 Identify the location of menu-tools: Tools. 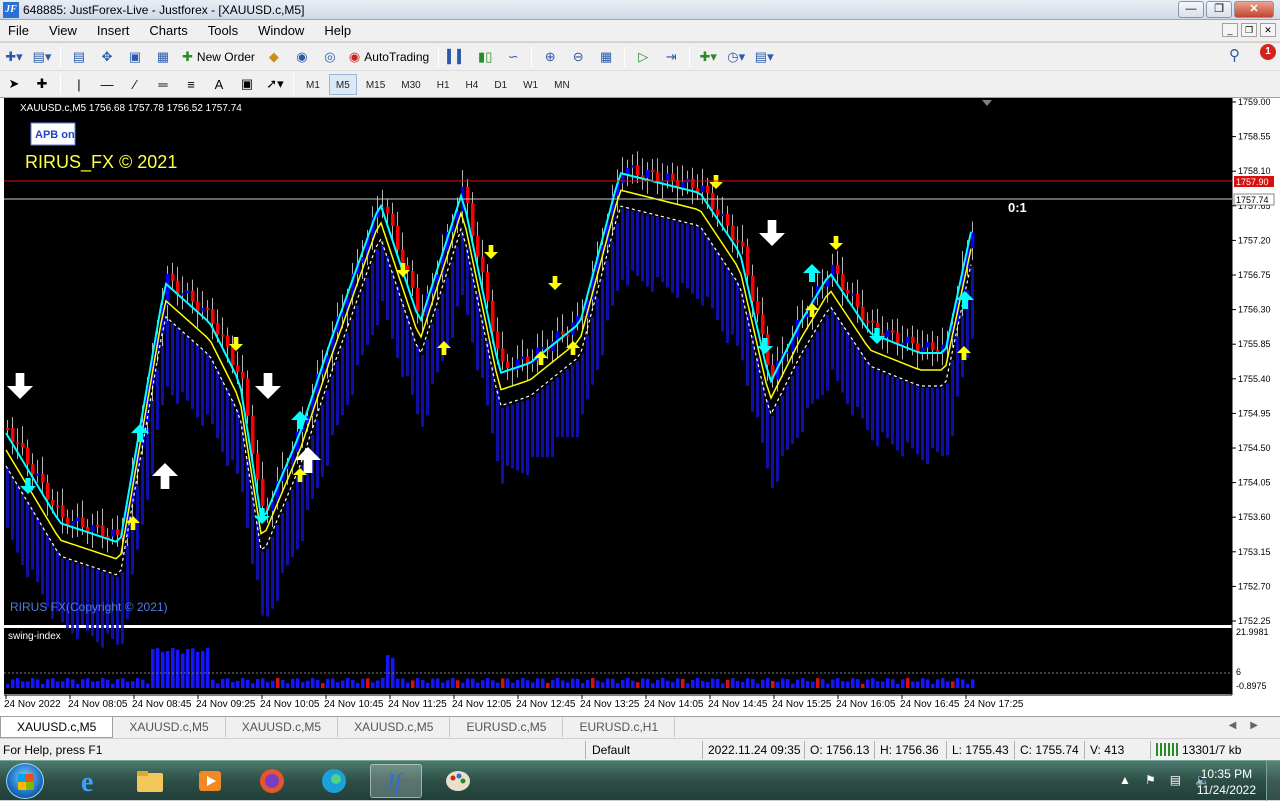
(223, 30).